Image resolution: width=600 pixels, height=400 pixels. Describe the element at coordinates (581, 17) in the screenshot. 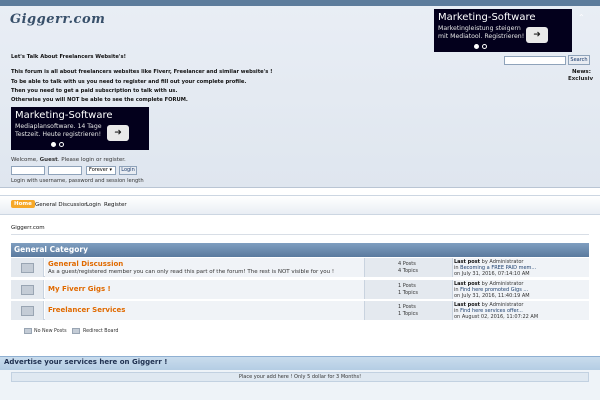

I see `collapse-header-icon: ⌃` at that location.